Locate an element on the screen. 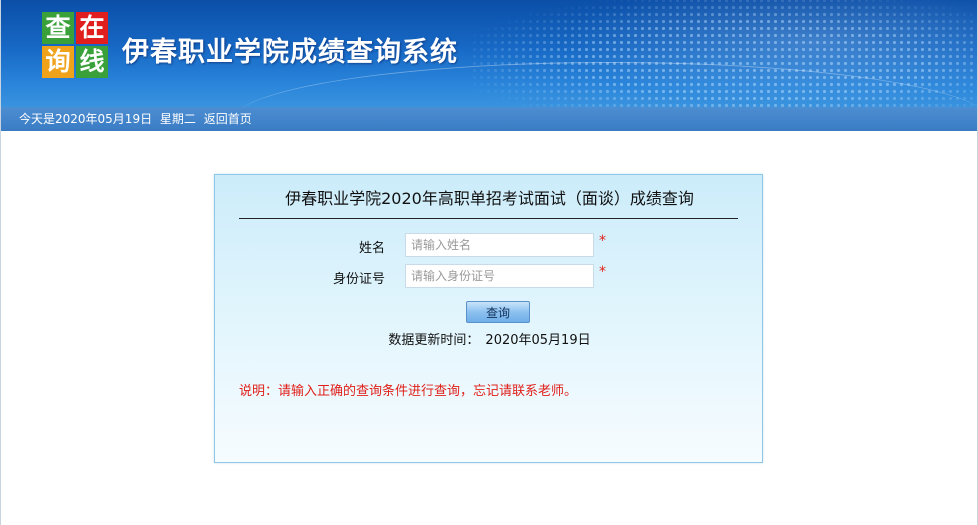  title-divider is located at coordinates (488, 218).